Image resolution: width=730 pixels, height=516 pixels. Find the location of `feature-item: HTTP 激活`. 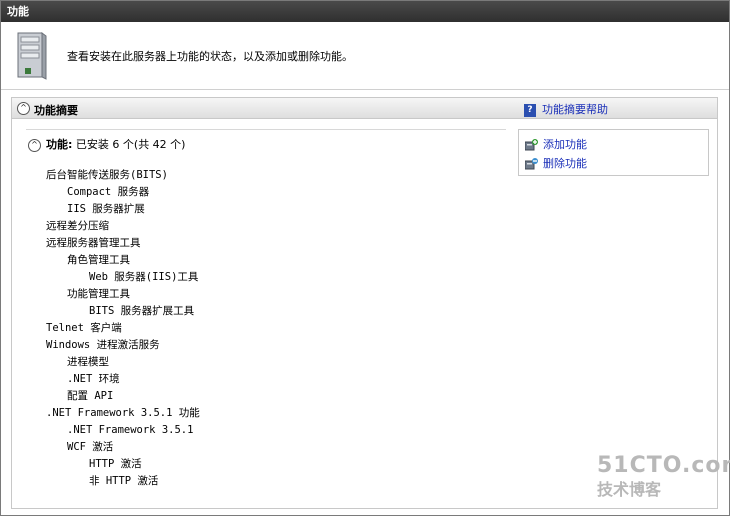

feature-item: HTTP 激活 is located at coordinates (115, 464).